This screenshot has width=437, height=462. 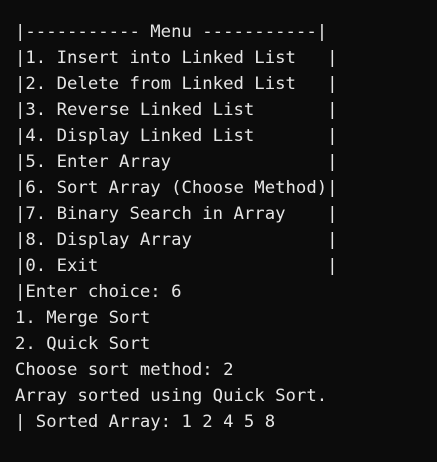 I want to click on menu-item-reverse-linked-list: |3. Reverse Linked List |, so click(x=176, y=110).